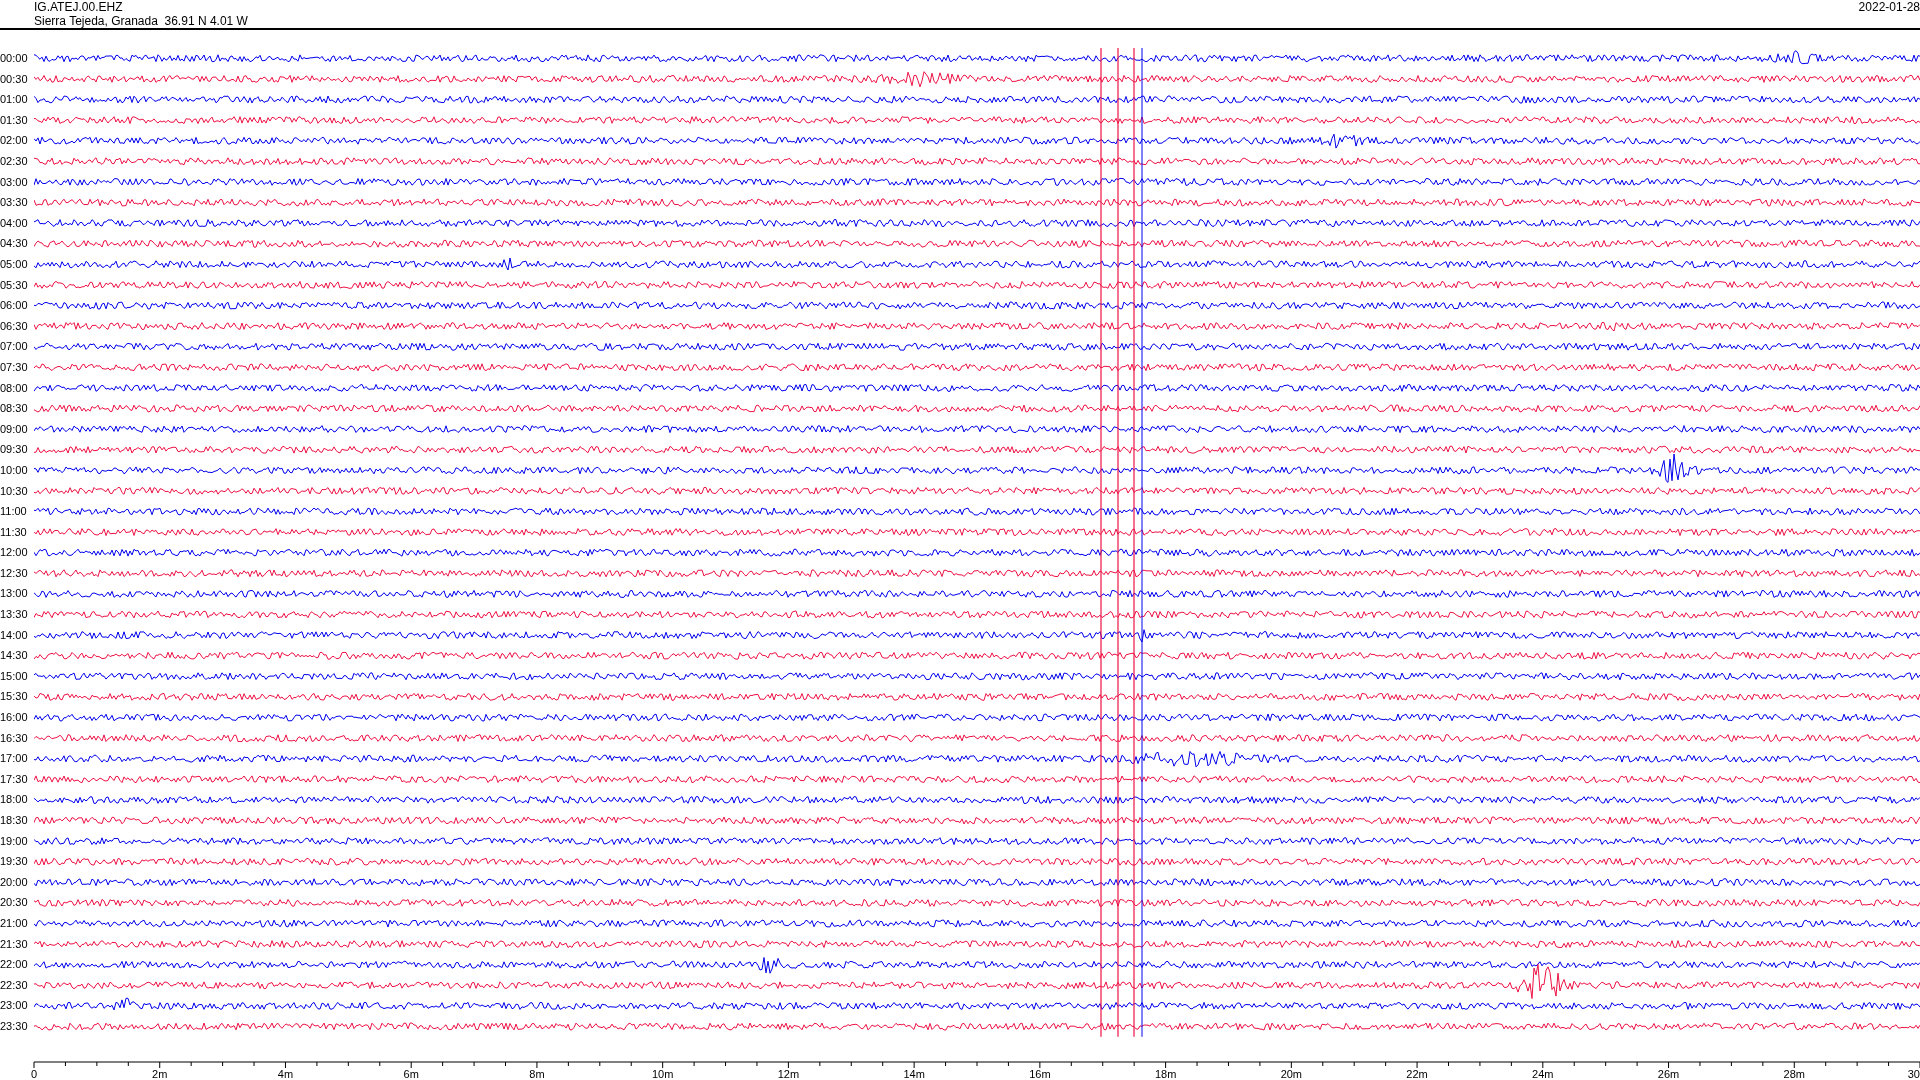 The width and height of the screenshot is (1920, 1080). What do you see at coordinates (14, 738) in the screenshot?
I see `time-label: 16:30` at bounding box center [14, 738].